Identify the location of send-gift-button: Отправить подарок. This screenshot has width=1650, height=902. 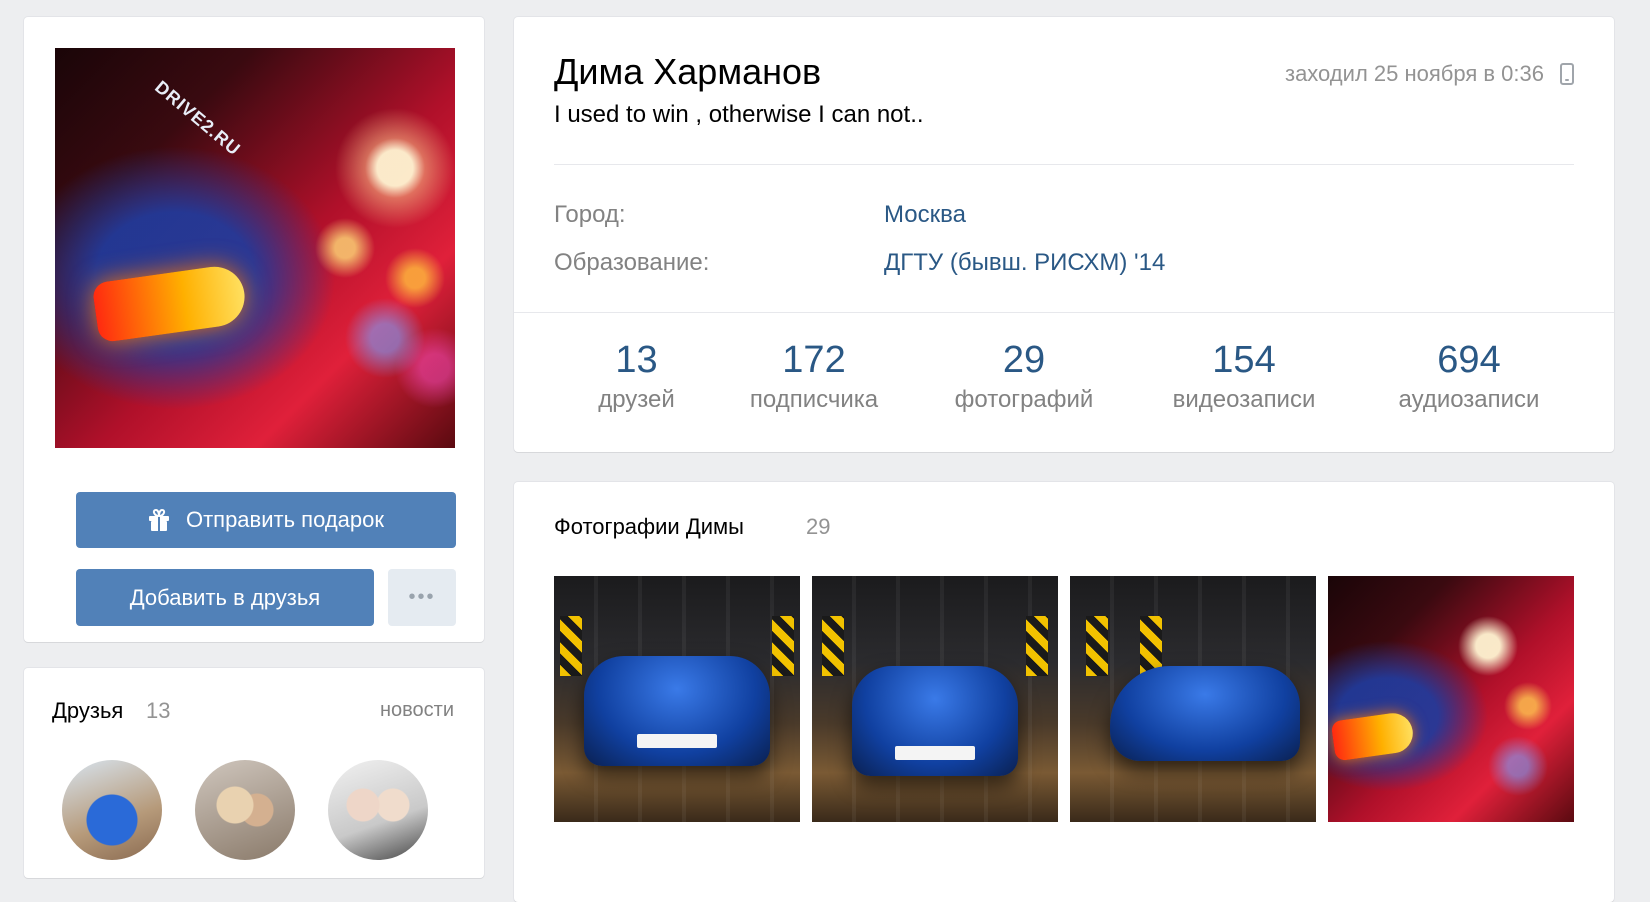
(266, 520).